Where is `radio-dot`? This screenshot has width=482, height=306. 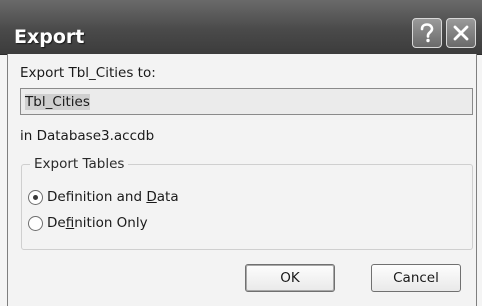 radio-dot is located at coordinates (35, 197).